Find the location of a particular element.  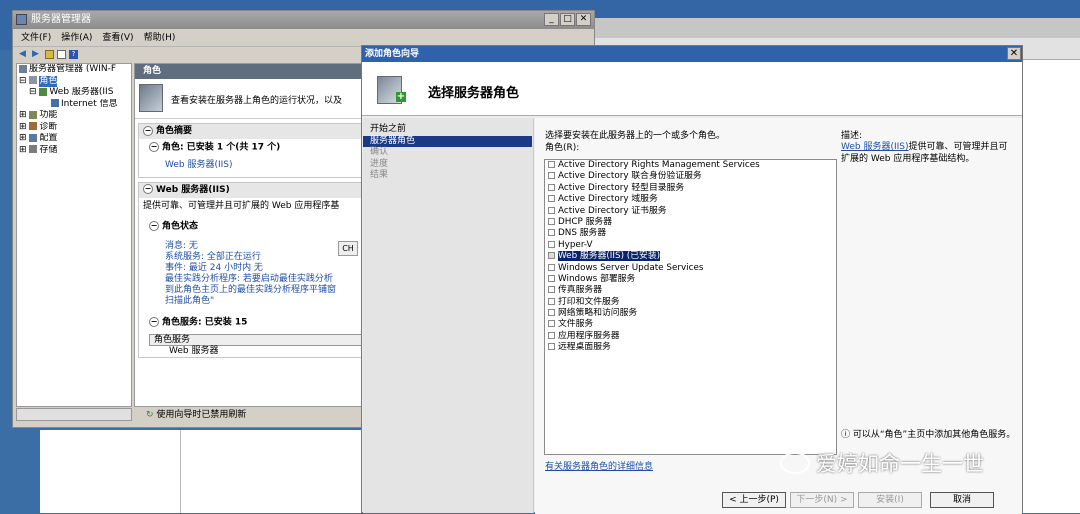

role-item: 网络策略和访问服务 is located at coordinates (690, 313).